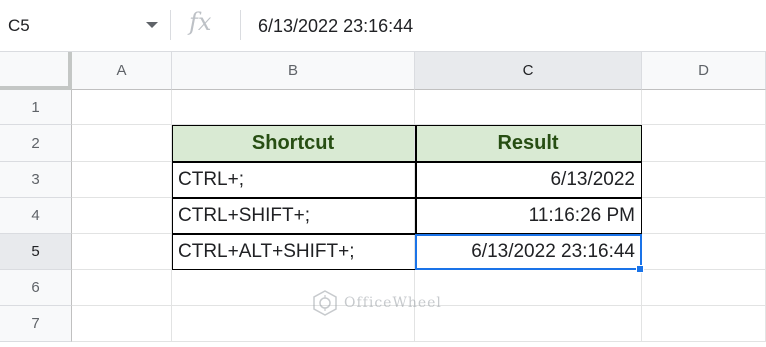 The image size is (766, 347). Describe the element at coordinates (335, 26) in the screenshot. I see `formula-input: 6/13/2022 23:16:44` at that location.